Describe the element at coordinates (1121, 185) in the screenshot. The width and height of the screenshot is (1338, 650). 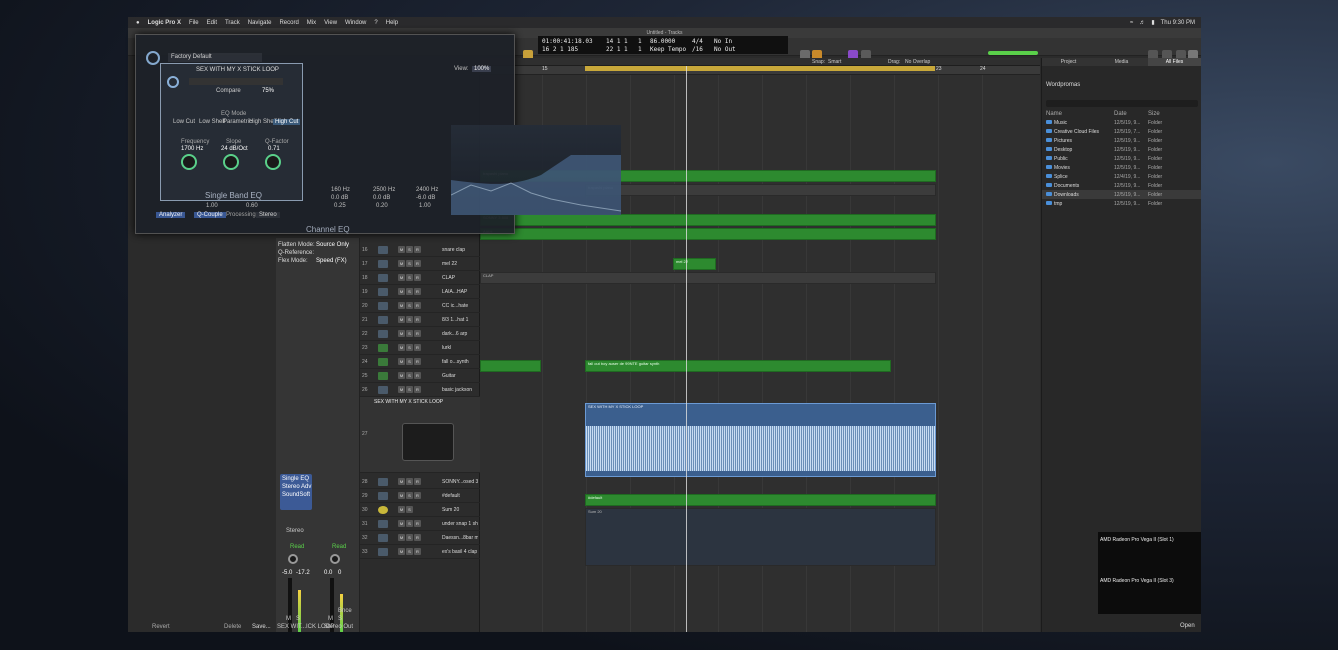
I see `file-row: Documents 12/5/19, 9... Folder` at that location.